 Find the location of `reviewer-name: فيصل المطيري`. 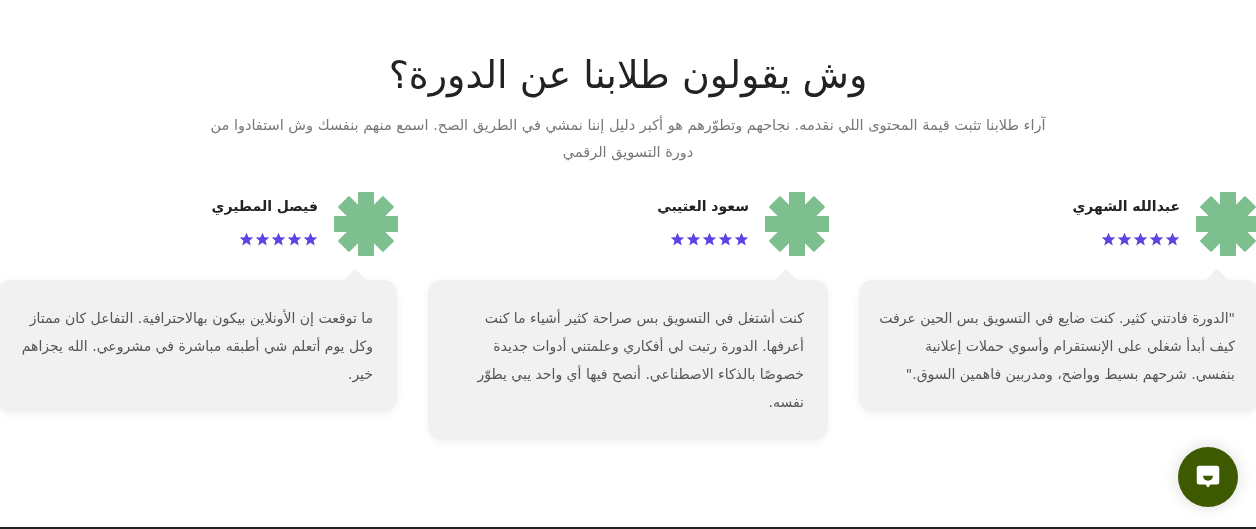

reviewer-name: فيصل المطيري is located at coordinates (264, 206).